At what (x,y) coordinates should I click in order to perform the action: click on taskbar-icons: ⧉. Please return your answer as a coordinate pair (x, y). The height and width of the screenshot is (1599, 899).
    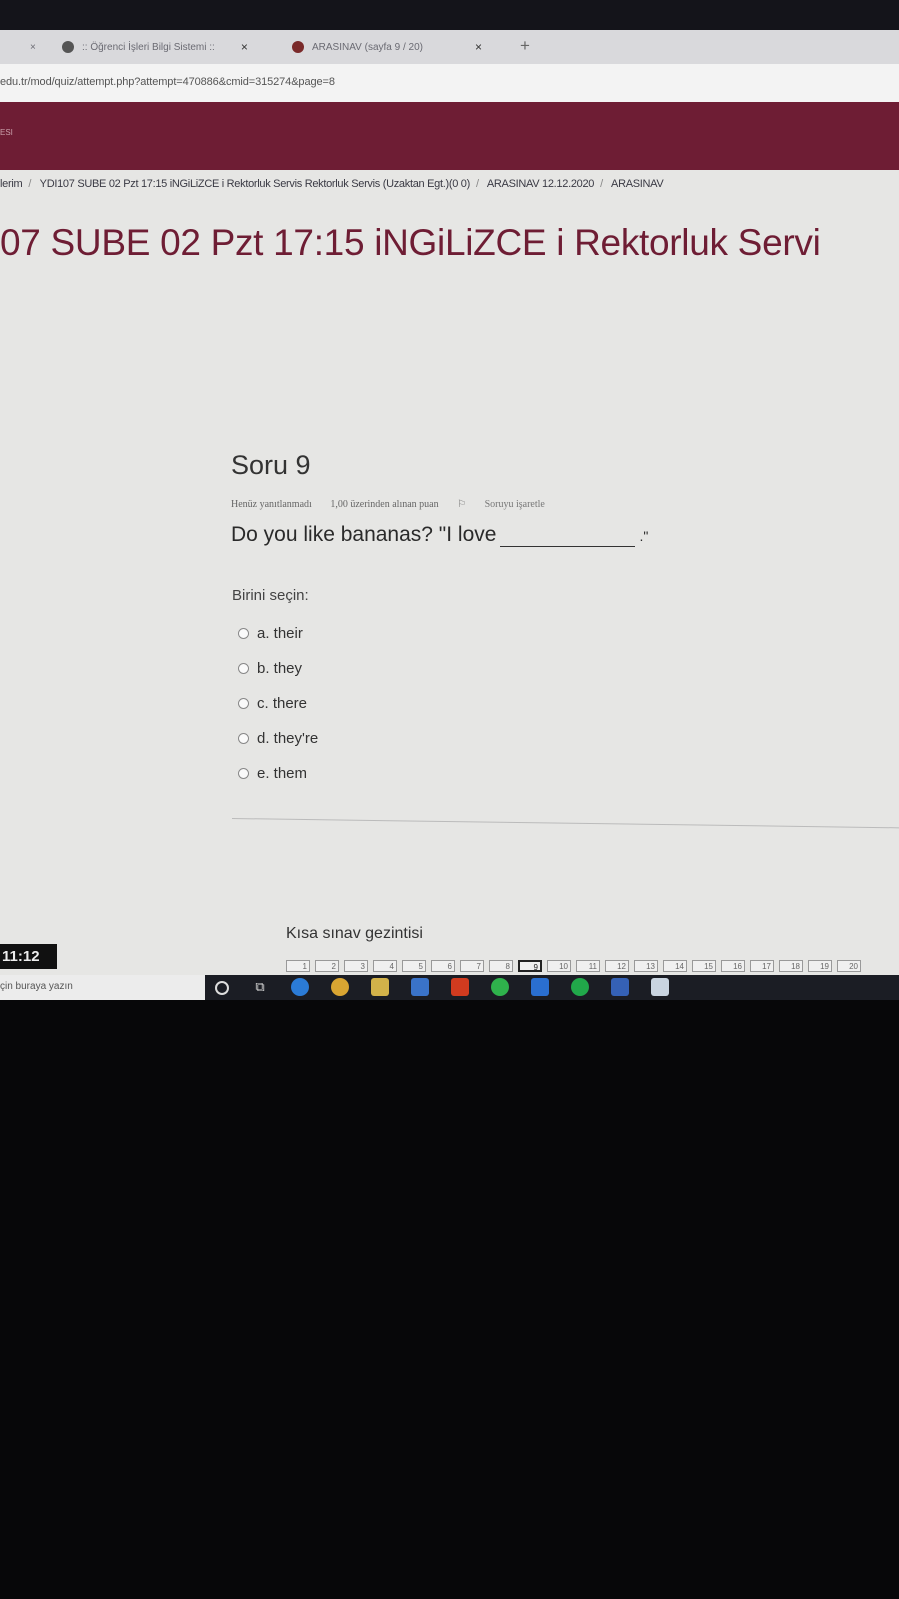
    Looking at the image, I should click on (453, 987).